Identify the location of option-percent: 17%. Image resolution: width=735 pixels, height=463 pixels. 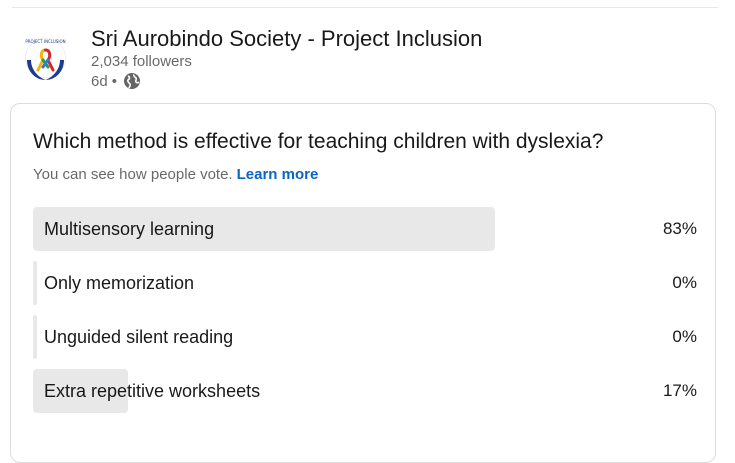
(679, 390).